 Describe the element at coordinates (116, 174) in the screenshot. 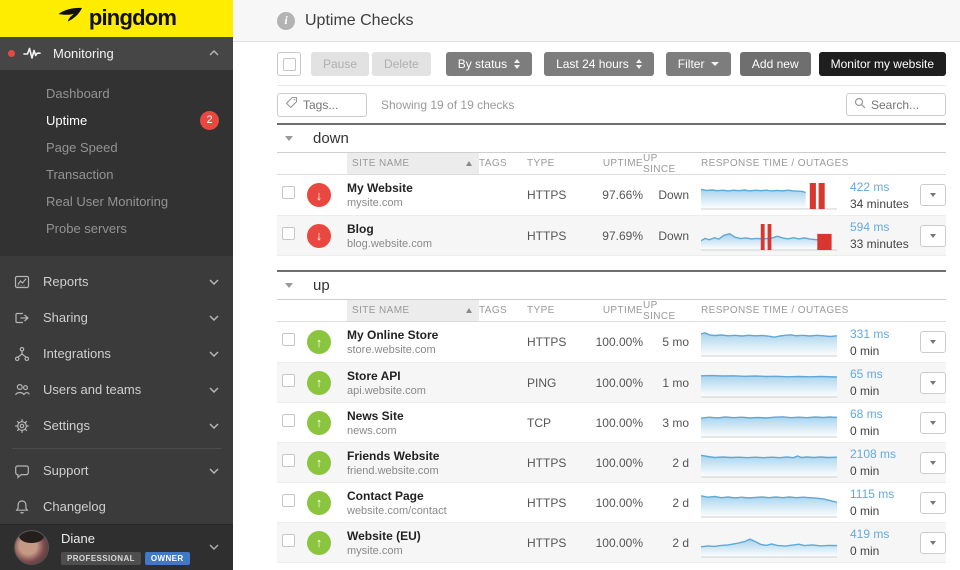

I see `sidebar-item-transaction: Transaction` at that location.